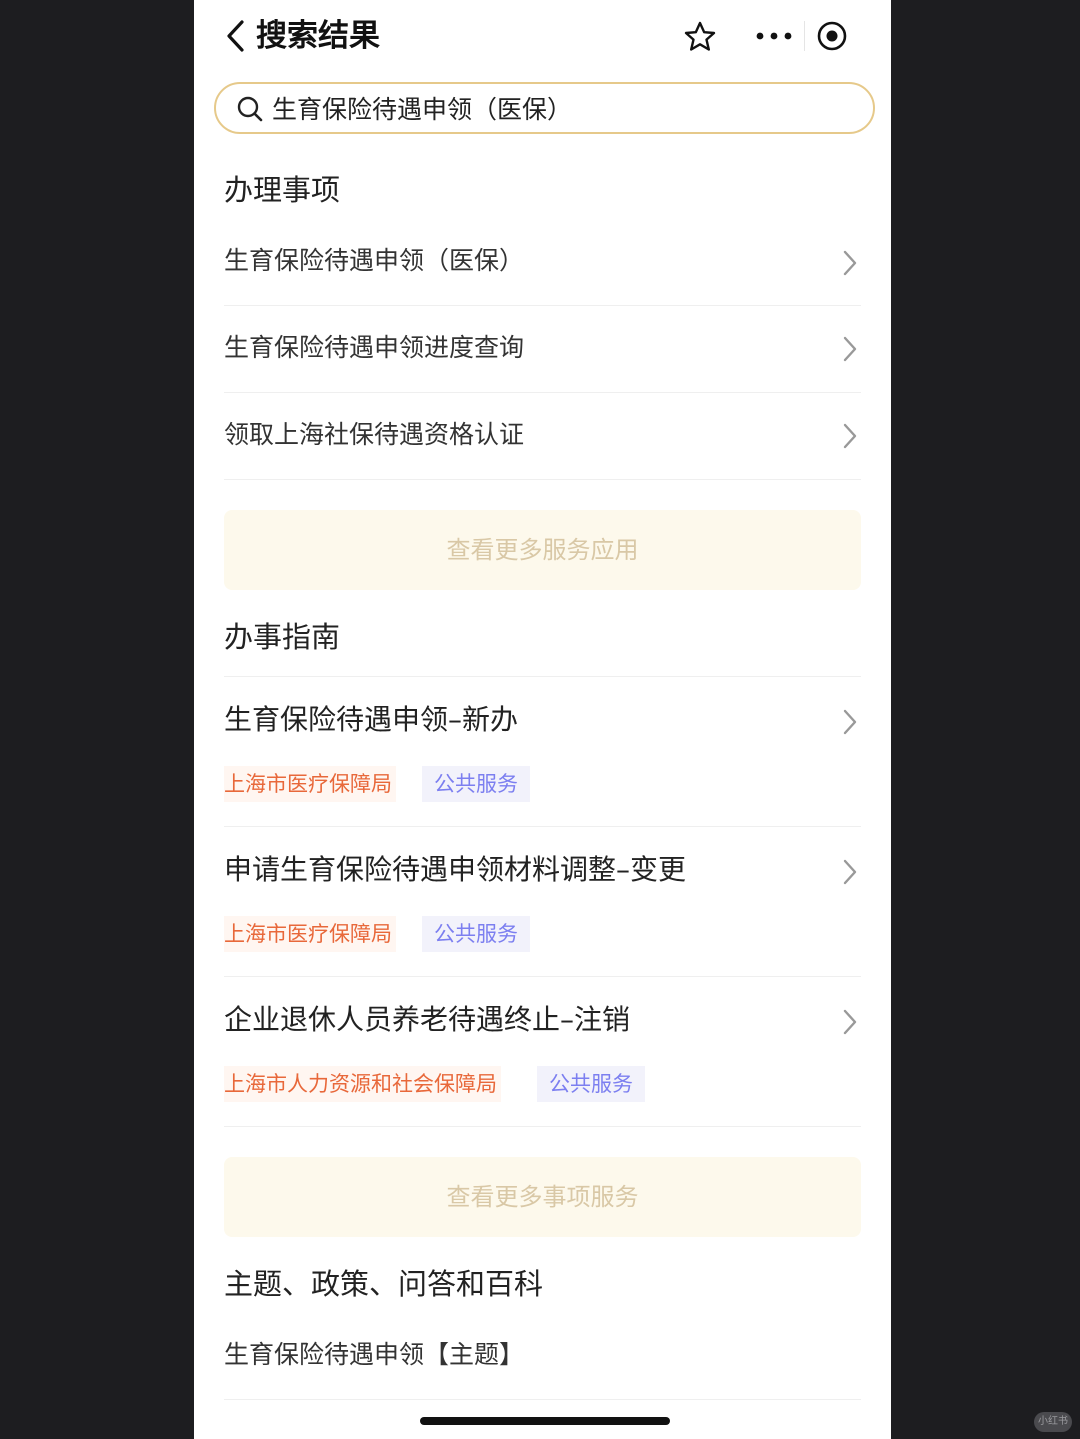 The image size is (1080, 1439). I want to click on navigation-bar: 搜索结果, so click(542, 36).